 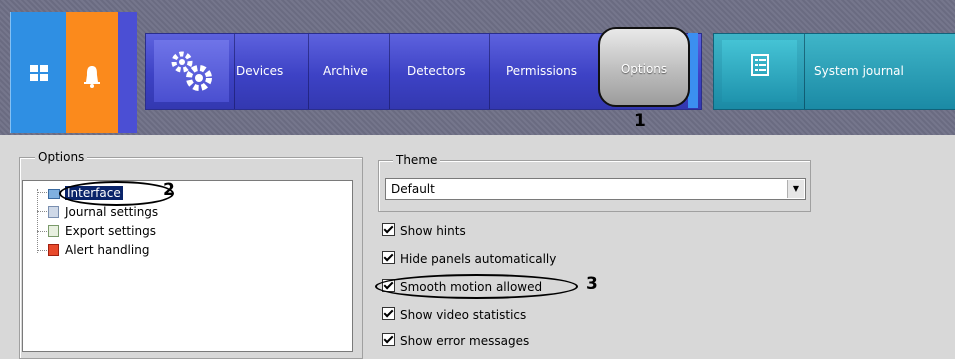 What do you see at coordinates (169, 190) in the screenshot?
I see `callout-2: 2` at bounding box center [169, 190].